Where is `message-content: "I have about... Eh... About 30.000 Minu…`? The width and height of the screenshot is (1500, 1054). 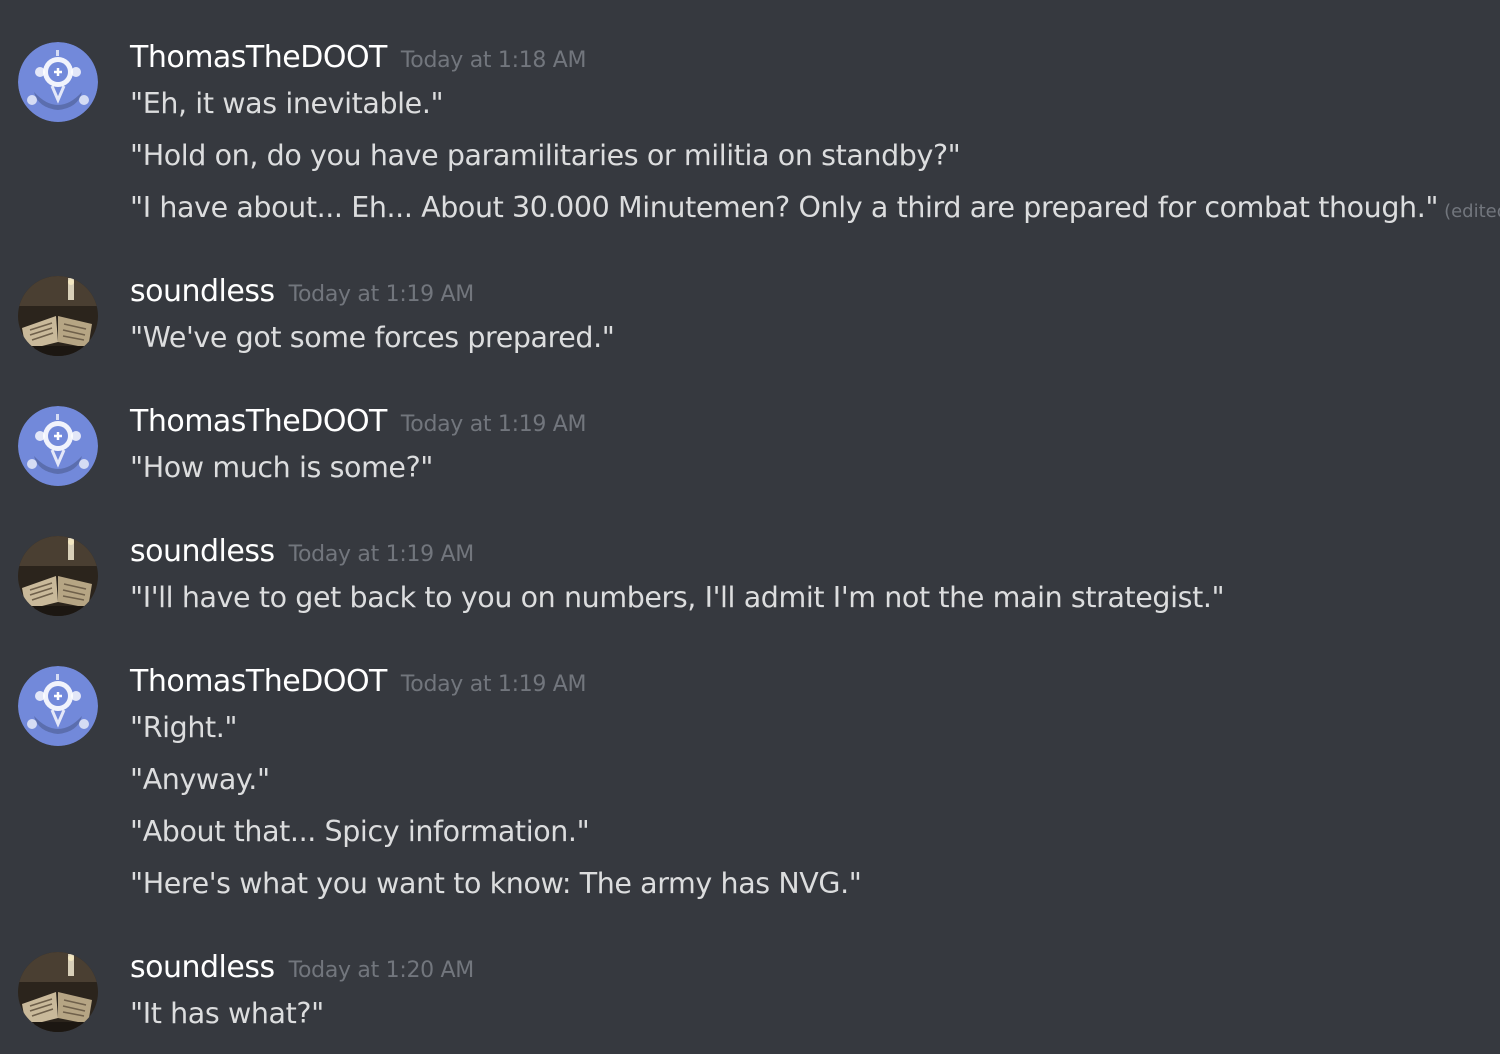 message-content: "I have about... Eh... About 30.000 Minu… is located at coordinates (784, 207).